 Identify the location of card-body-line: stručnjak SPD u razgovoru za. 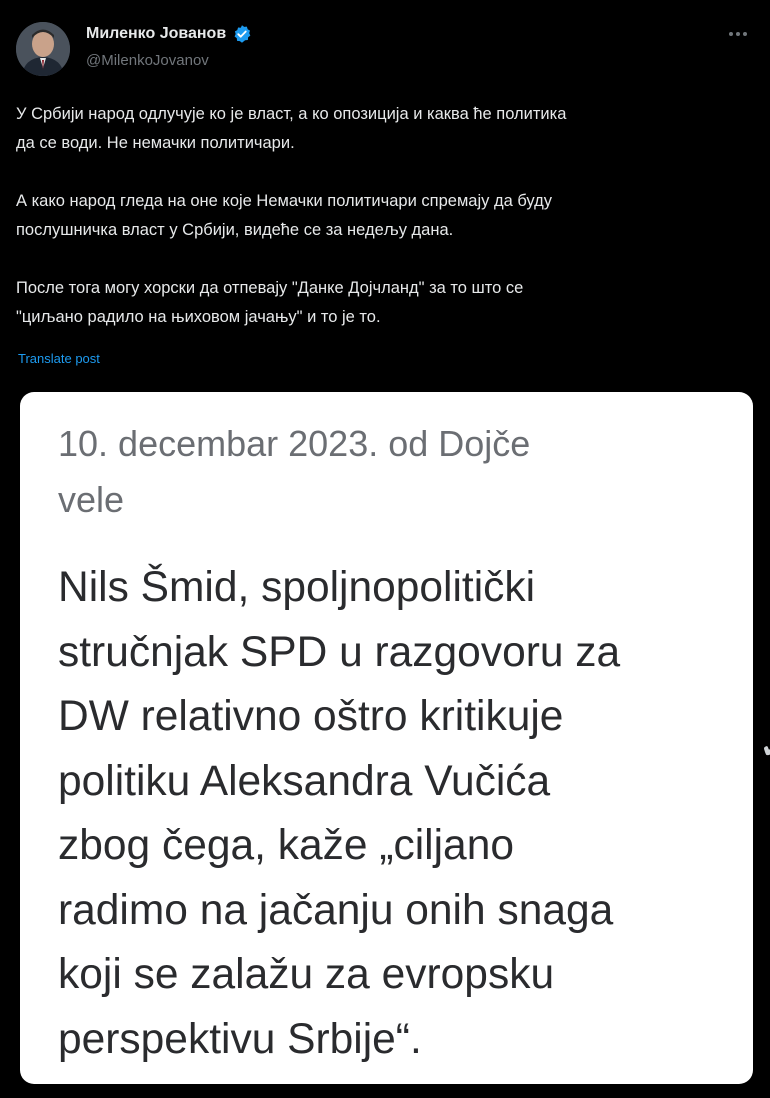
(339, 652).